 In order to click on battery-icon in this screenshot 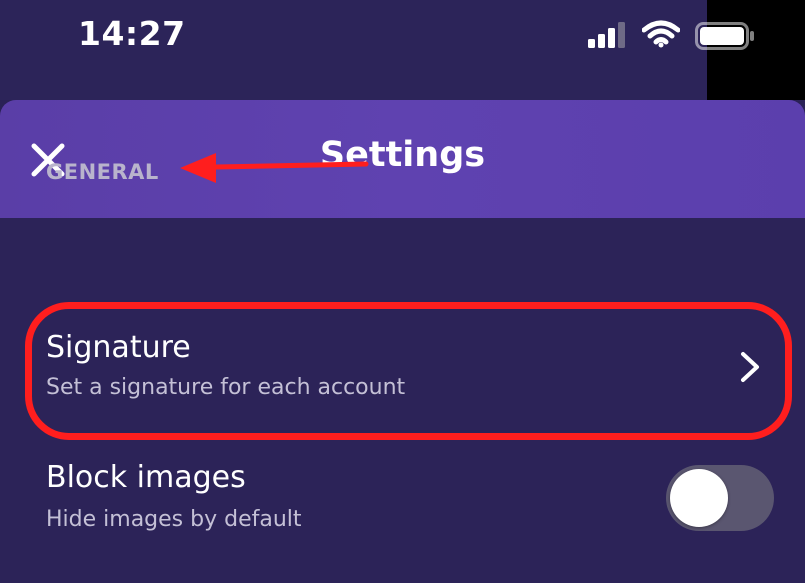, I will do `click(724, 36)`.